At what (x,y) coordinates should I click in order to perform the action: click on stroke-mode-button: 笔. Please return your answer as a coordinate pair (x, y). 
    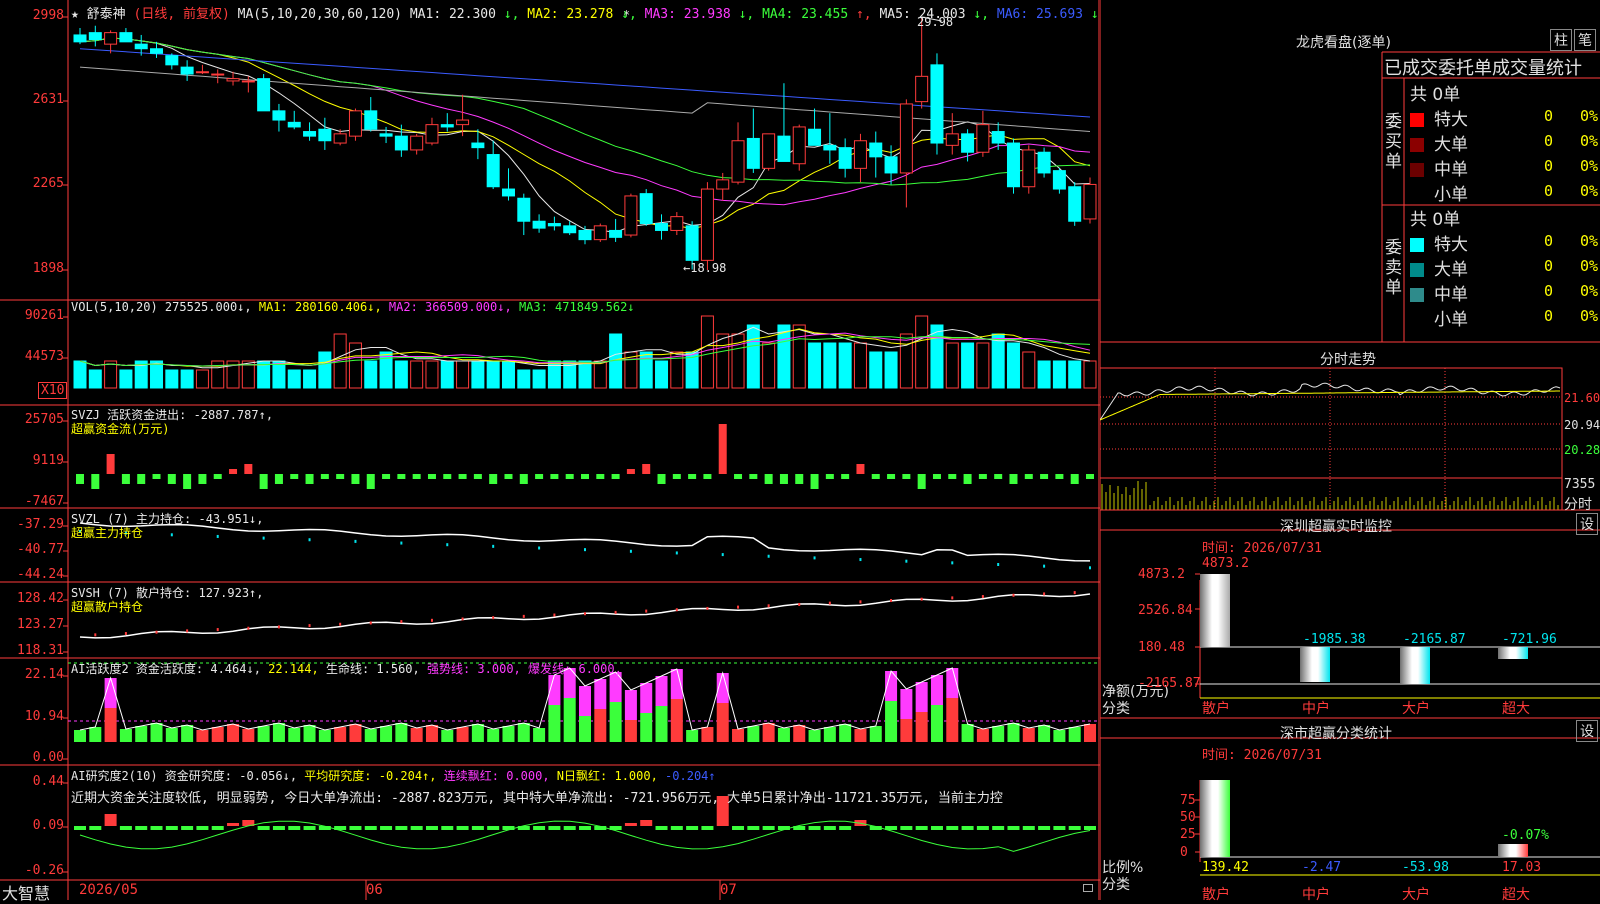
    Looking at the image, I should click on (1585, 40).